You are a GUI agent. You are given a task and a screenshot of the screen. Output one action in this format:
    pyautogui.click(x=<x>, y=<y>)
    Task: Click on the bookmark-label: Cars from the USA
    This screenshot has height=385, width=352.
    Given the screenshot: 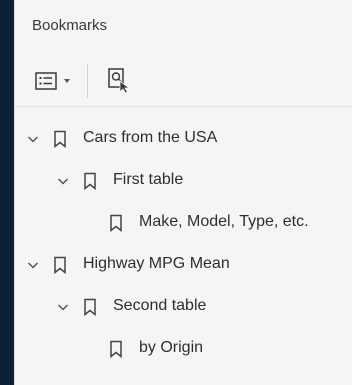 What is the action you would take?
    pyautogui.click(x=150, y=137)
    